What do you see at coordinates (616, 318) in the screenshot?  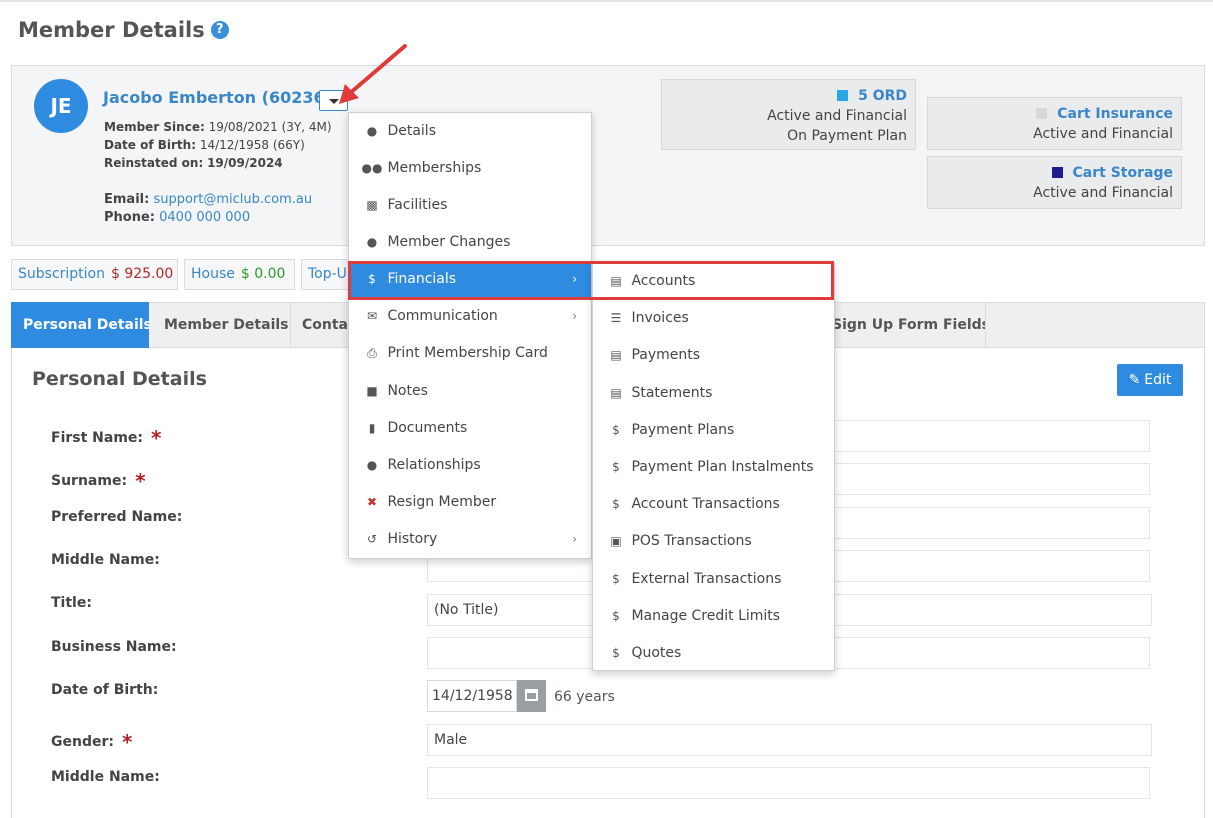 I see `list-icon: ☰` at bounding box center [616, 318].